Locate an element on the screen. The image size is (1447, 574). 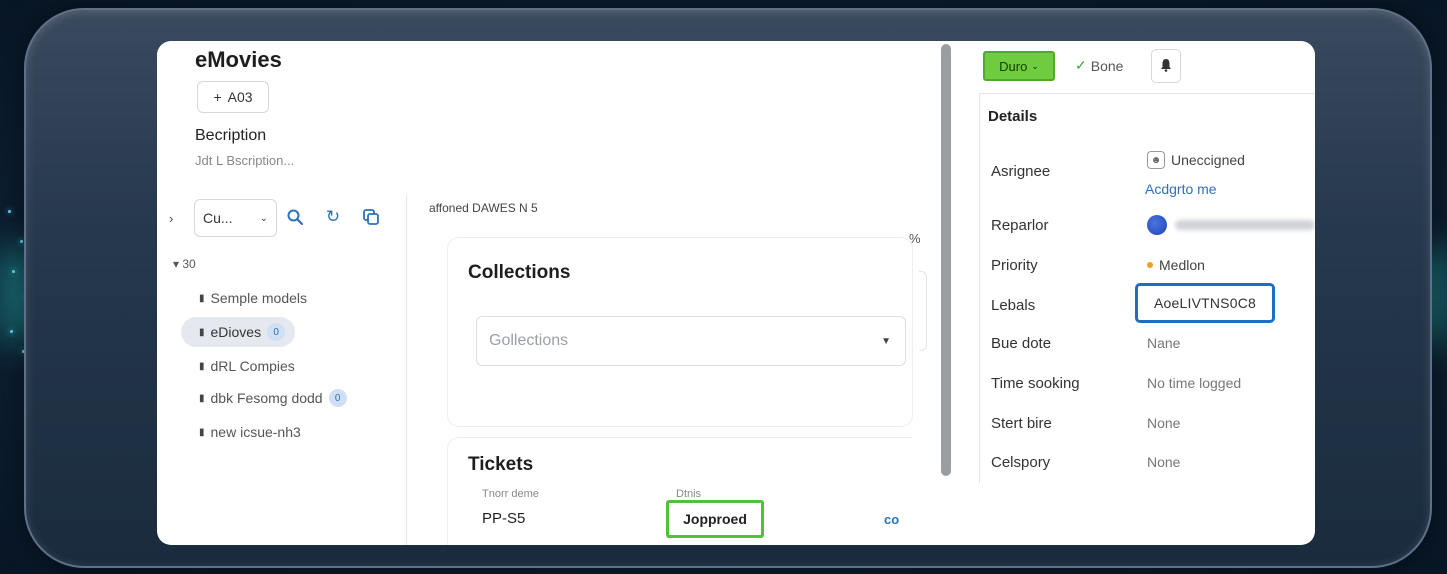
status-badge: Jopproed is located at coordinates (715, 519).